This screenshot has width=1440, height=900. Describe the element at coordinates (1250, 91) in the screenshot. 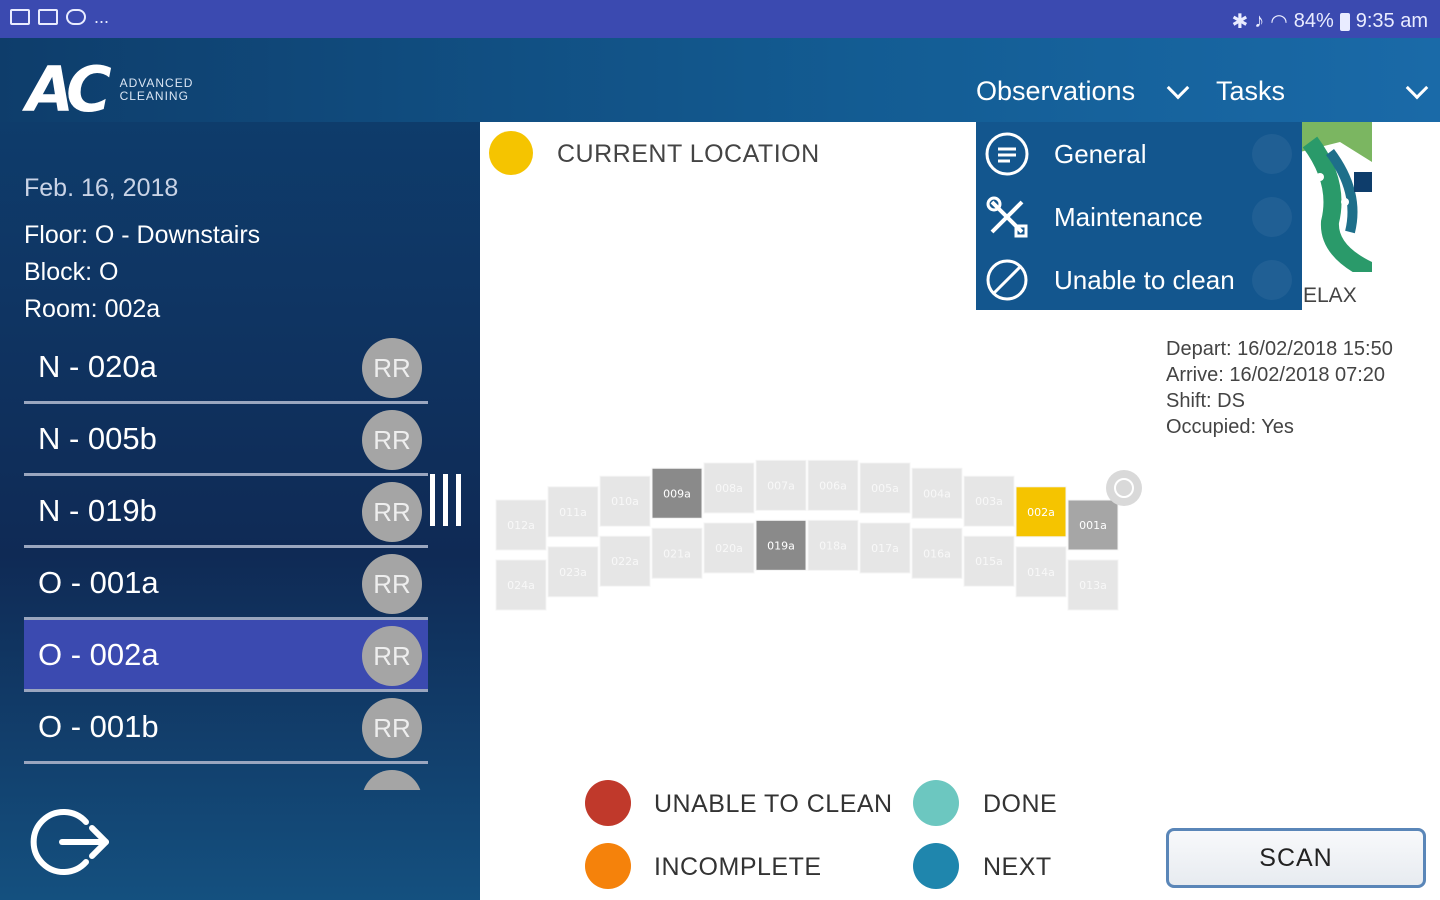

I see `tasks-menu: Tasks` at that location.